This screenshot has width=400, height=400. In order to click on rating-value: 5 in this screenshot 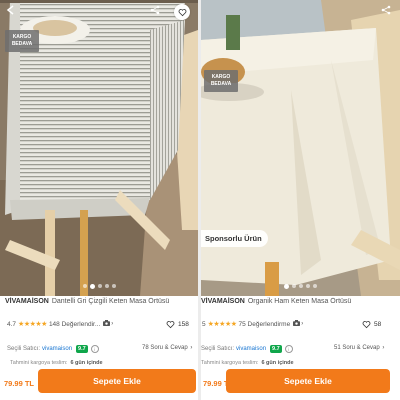, I will do `click(204, 324)`.